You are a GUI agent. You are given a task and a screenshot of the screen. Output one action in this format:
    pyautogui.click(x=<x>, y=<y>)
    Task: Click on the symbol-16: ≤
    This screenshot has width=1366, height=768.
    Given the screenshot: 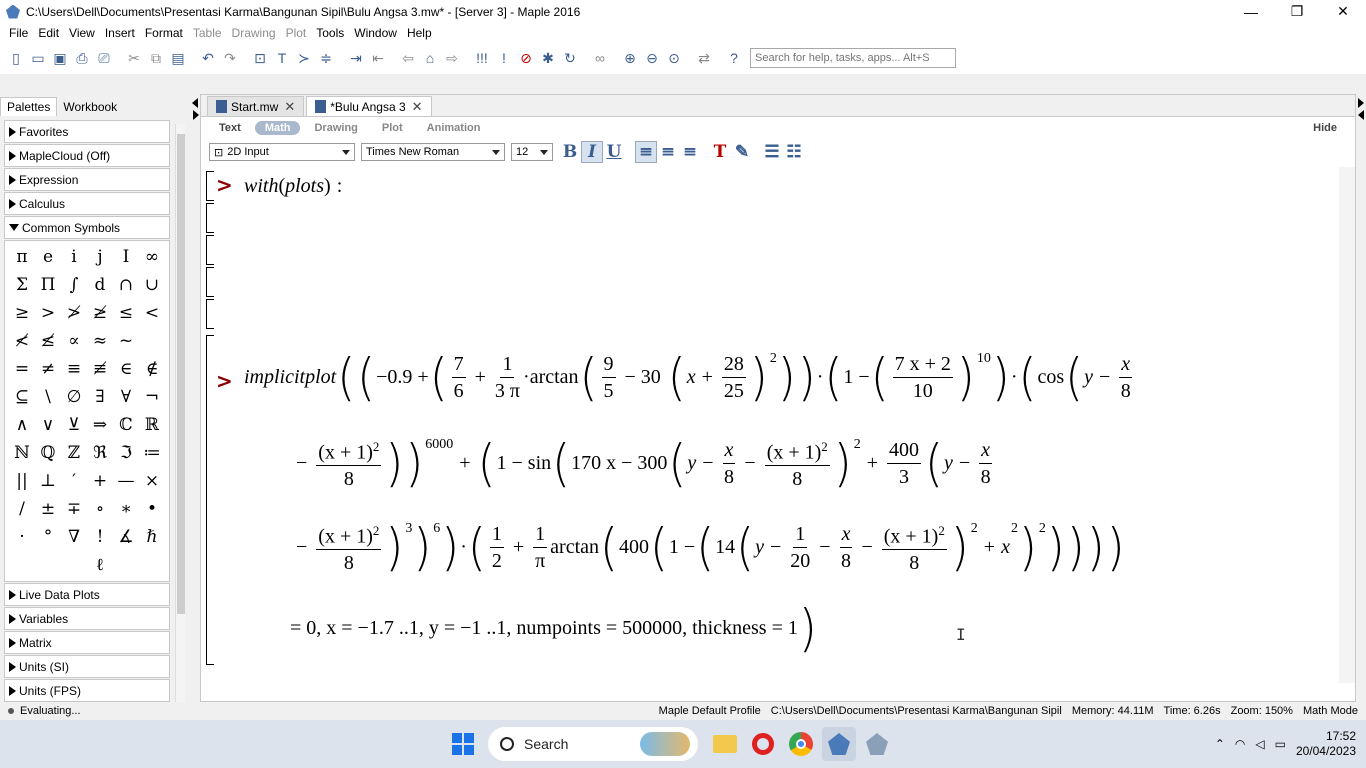 What is the action you would take?
    pyautogui.click(x=126, y=313)
    